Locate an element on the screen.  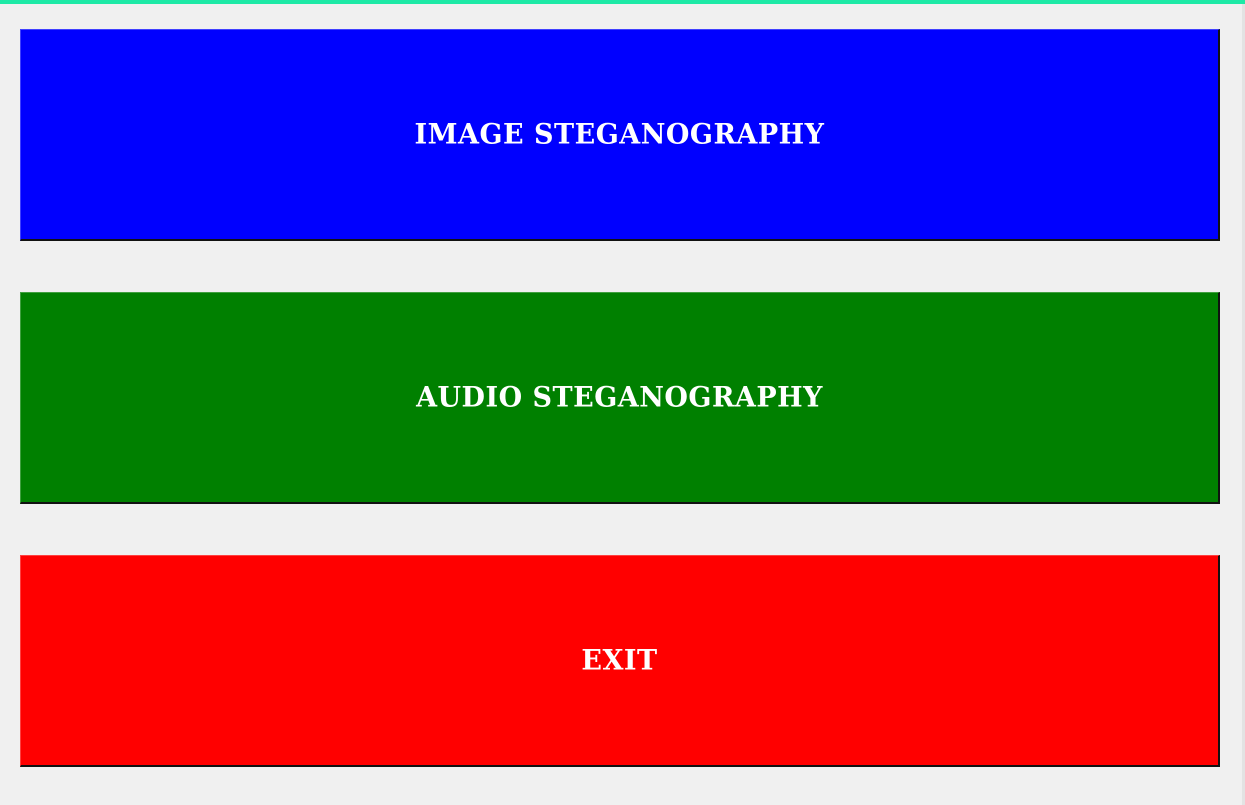
audio-steganography-label: AUDIO STEGANOGRAPHY is located at coordinates (619, 397).